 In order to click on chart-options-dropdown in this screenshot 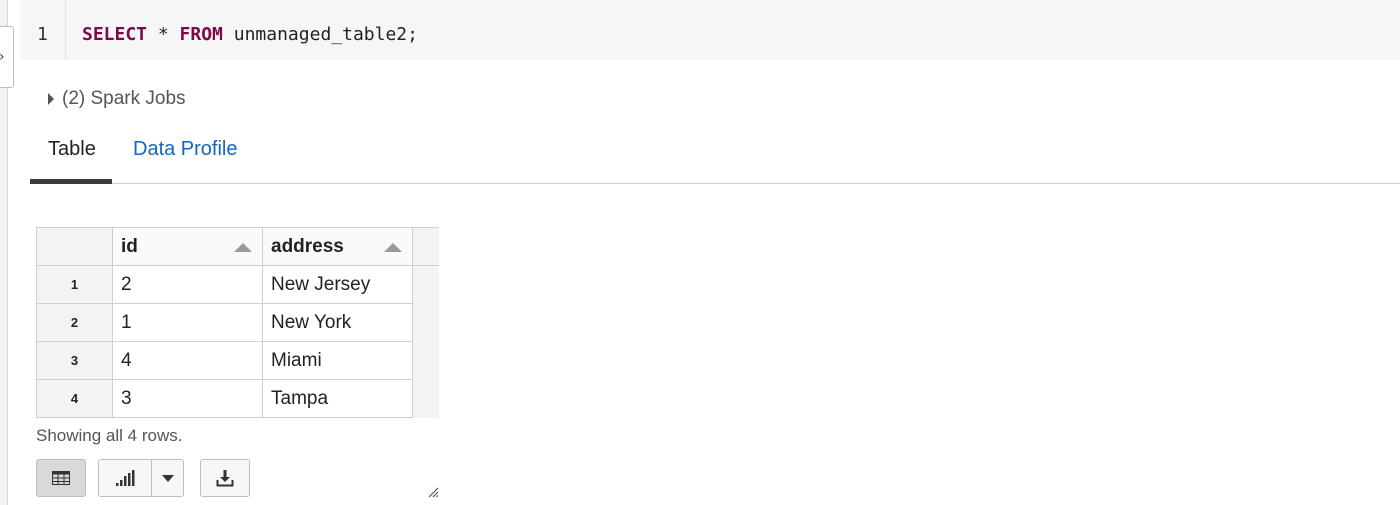, I will do `click(167, 478)`.